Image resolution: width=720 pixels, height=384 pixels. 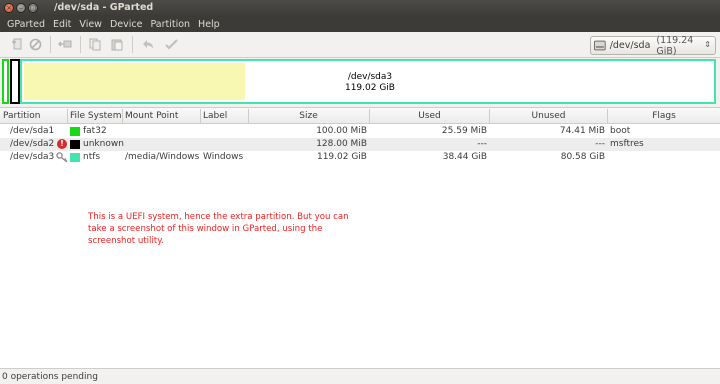 I want to click on partition-size: 100.00 MiB, so click(x=341, y=131).